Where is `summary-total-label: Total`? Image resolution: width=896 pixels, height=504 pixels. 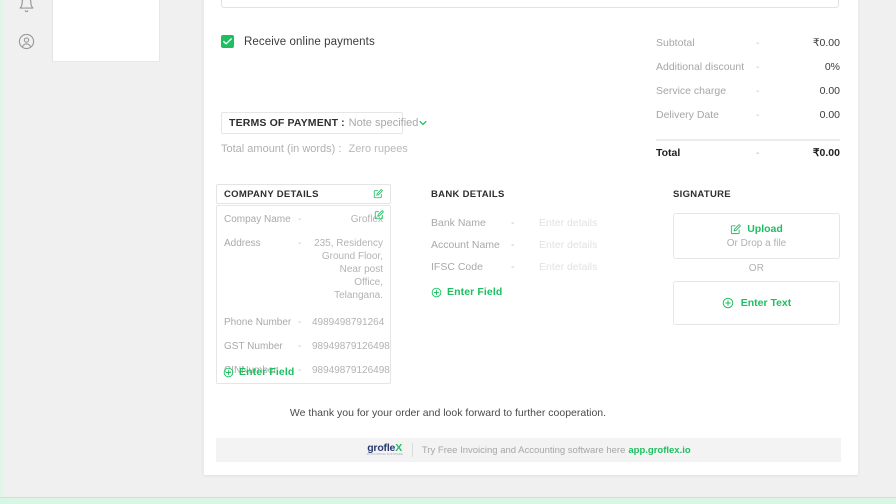
summary-total-label: Total is located at coordinates (668, 153).